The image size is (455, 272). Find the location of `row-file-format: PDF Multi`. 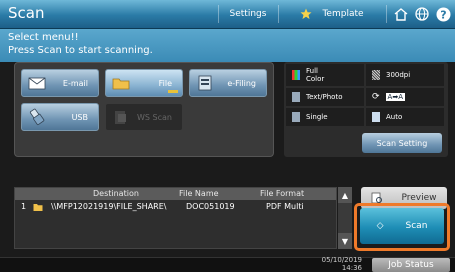

row-file-format: PDF Multi is located at coordinates (285, 206).